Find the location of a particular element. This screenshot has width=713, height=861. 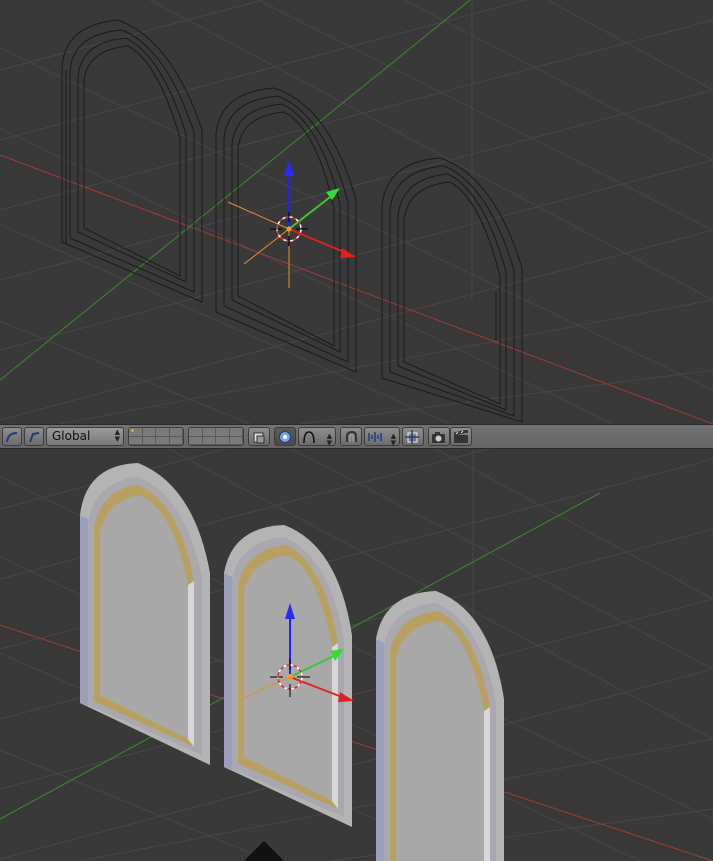

snap-target-button is located at coordinates (413, 436).